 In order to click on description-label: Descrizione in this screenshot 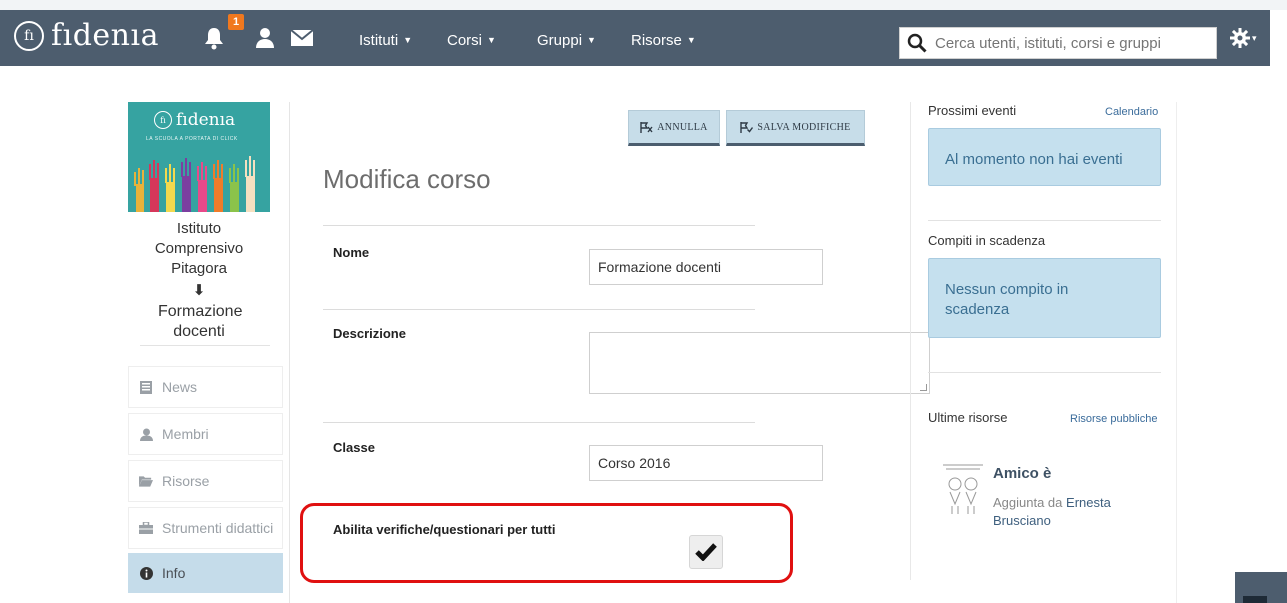, I will do `click(369, 333)`.